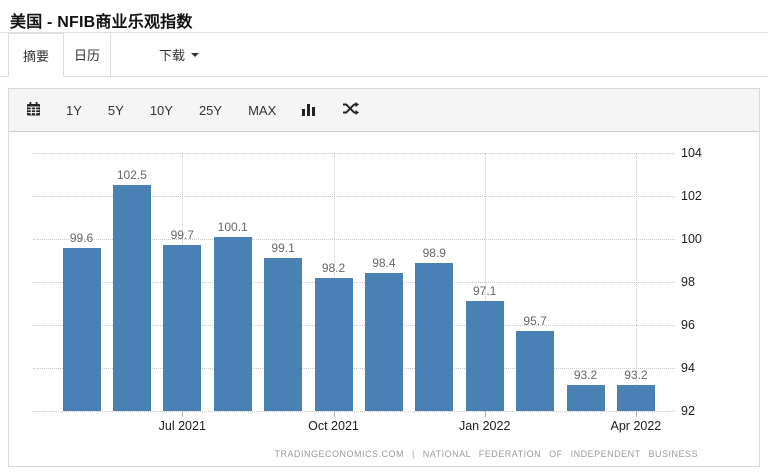  I want to click on column-chart-icon, so click(309, 110).